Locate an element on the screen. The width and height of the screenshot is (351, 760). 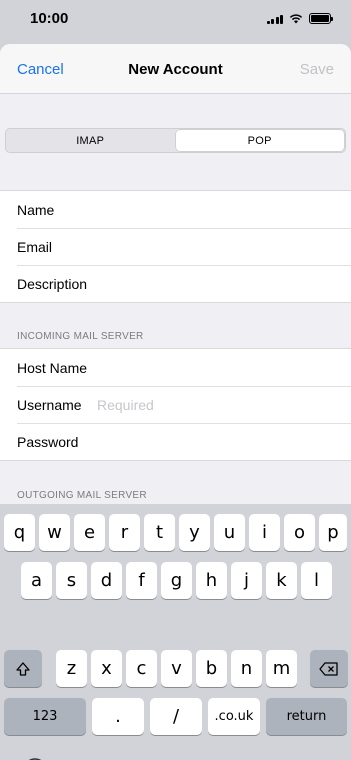
account-type-selector: IMAP POP is located at coordinates (175, 140).